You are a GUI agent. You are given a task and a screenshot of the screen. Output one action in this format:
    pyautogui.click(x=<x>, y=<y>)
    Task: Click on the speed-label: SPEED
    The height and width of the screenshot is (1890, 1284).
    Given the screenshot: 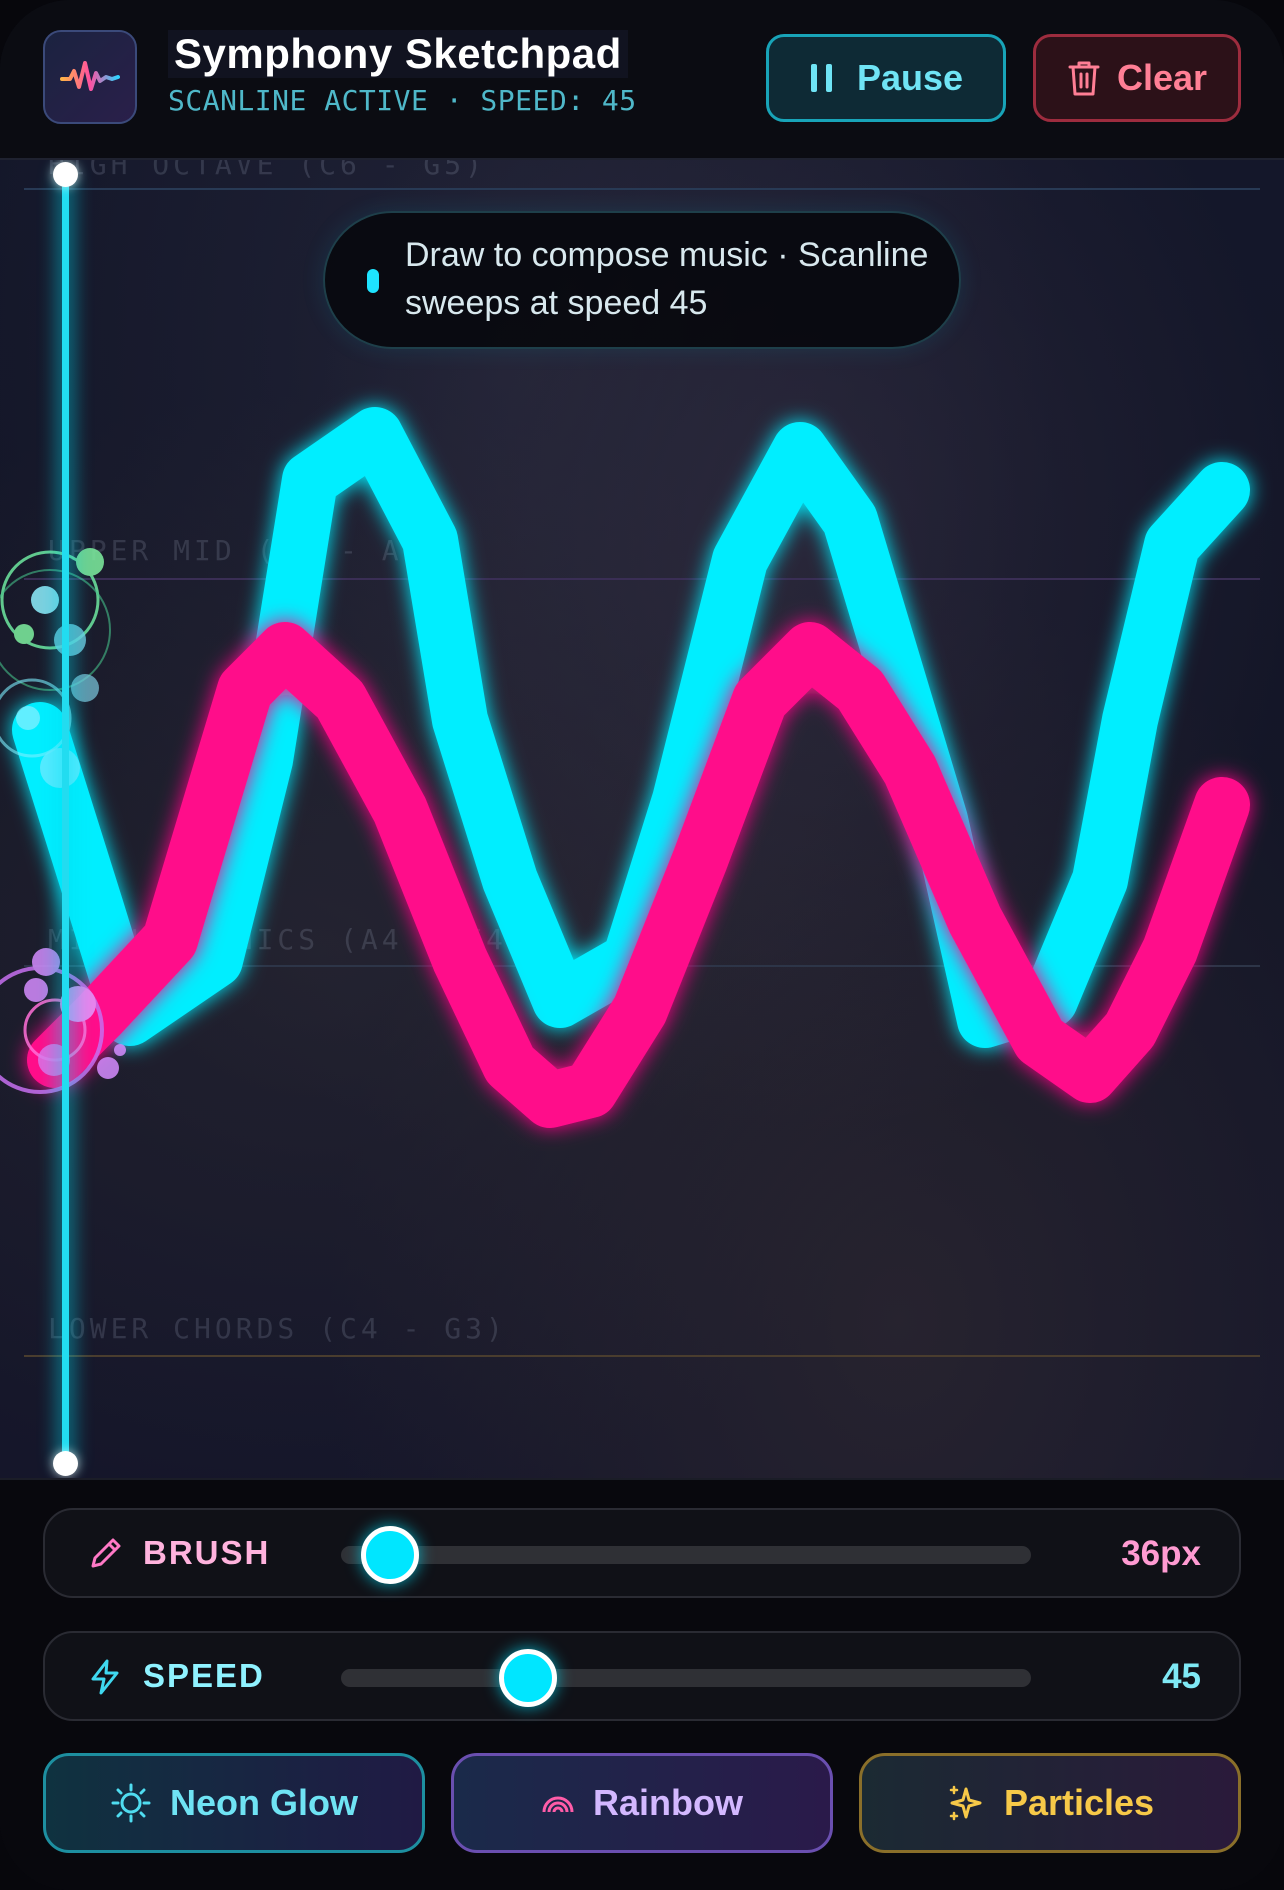 What is the action you would take?
    pyautogui.click(x=204, y=1675)
    